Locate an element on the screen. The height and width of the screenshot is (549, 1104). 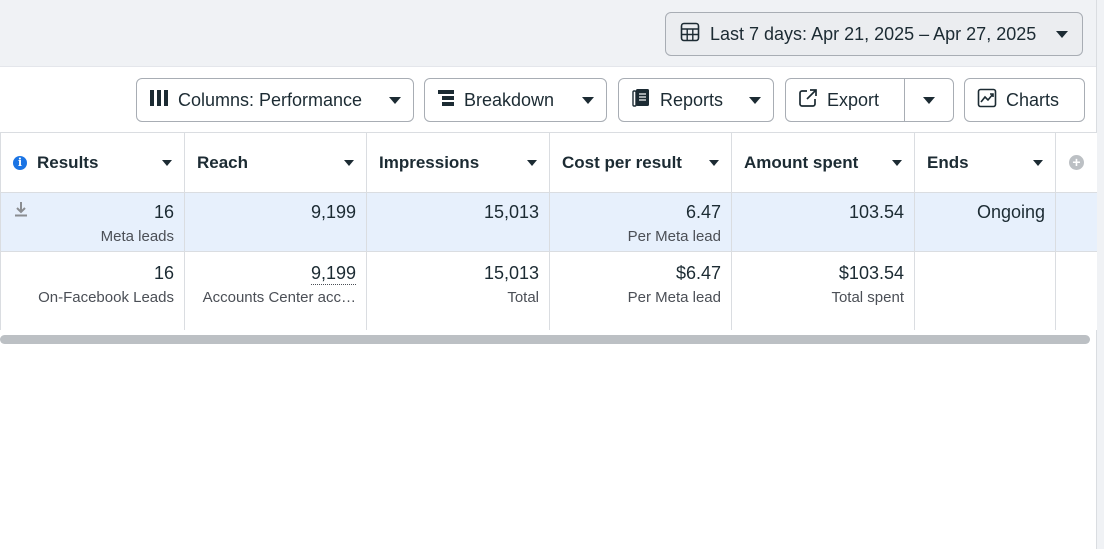
cell-ends is located at coordinates (985, 291).